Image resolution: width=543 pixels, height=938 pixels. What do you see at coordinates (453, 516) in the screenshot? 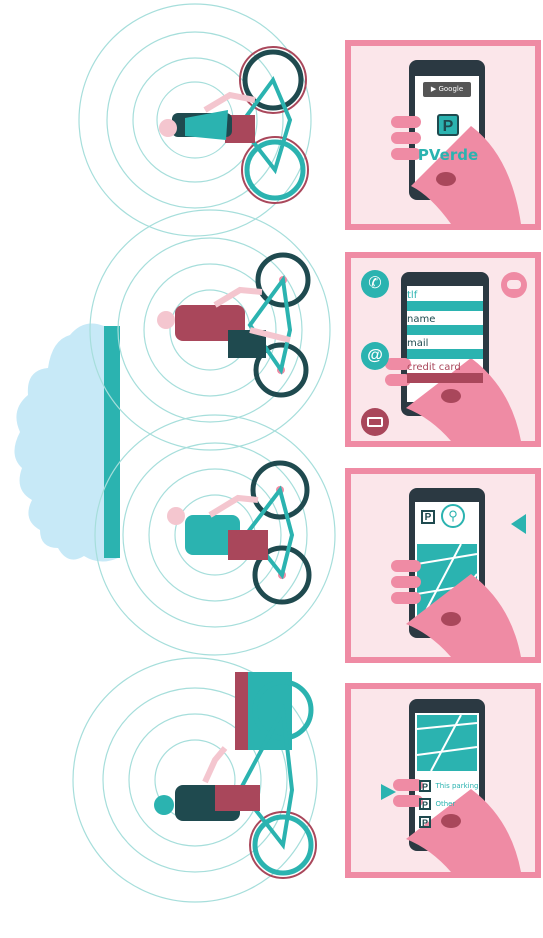
I see `bicycle-icon: ⚲` at bounding box center [453, 516].